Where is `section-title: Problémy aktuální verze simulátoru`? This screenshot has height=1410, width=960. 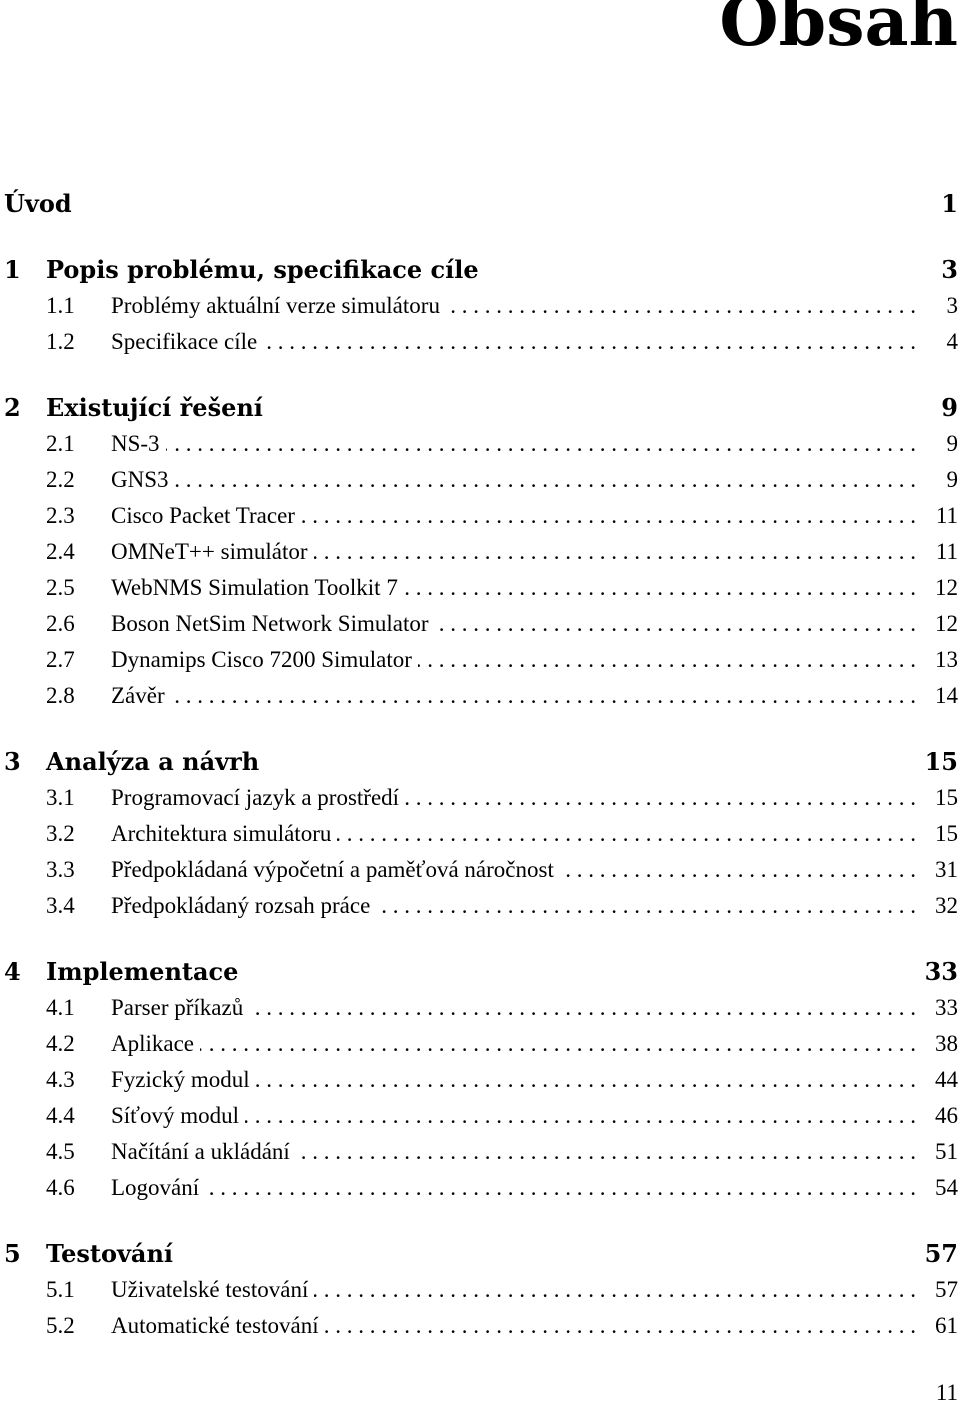
section-title: Problémy aktuální verze simulátoru is located at coordinates (275, 305).